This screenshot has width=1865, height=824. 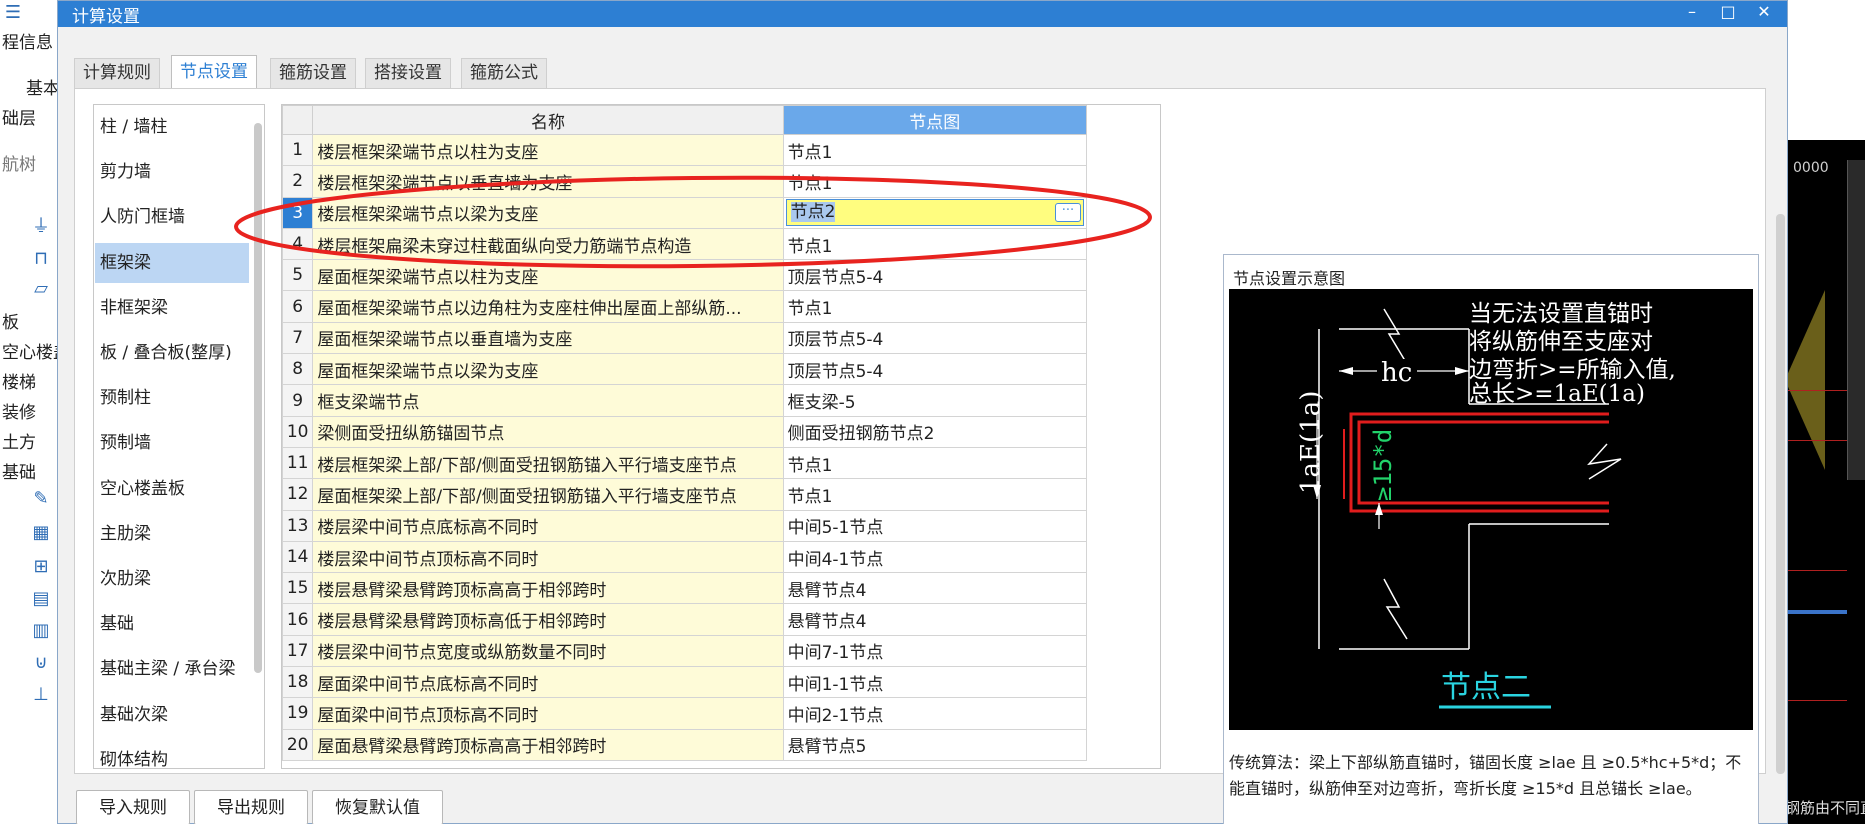 I want to click on category-item: 主肋梁, so click(x=172, y=534).